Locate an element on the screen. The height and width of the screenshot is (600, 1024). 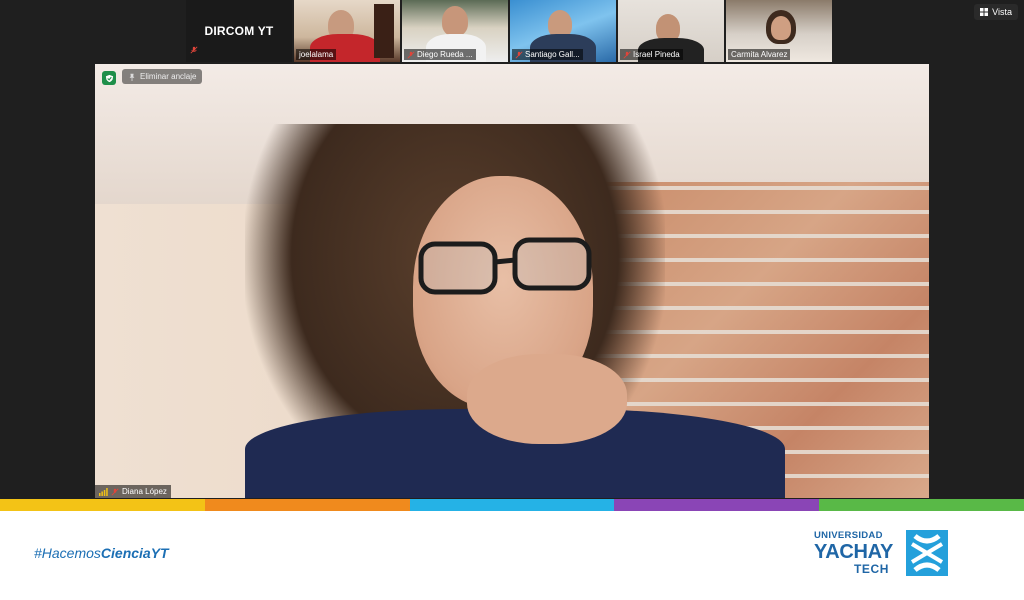
participant-name: DIRCOM YT is located at coordinates (239, 31).